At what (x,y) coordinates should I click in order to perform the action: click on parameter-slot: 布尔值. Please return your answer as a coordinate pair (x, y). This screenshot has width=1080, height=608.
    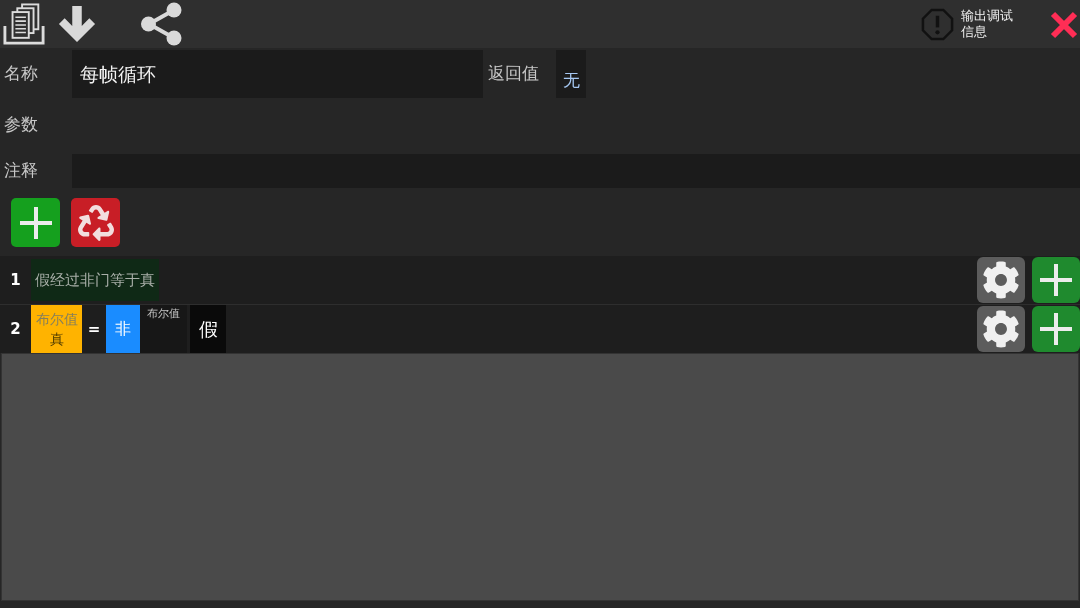
    Looking at the image, I should click on (163, 329).